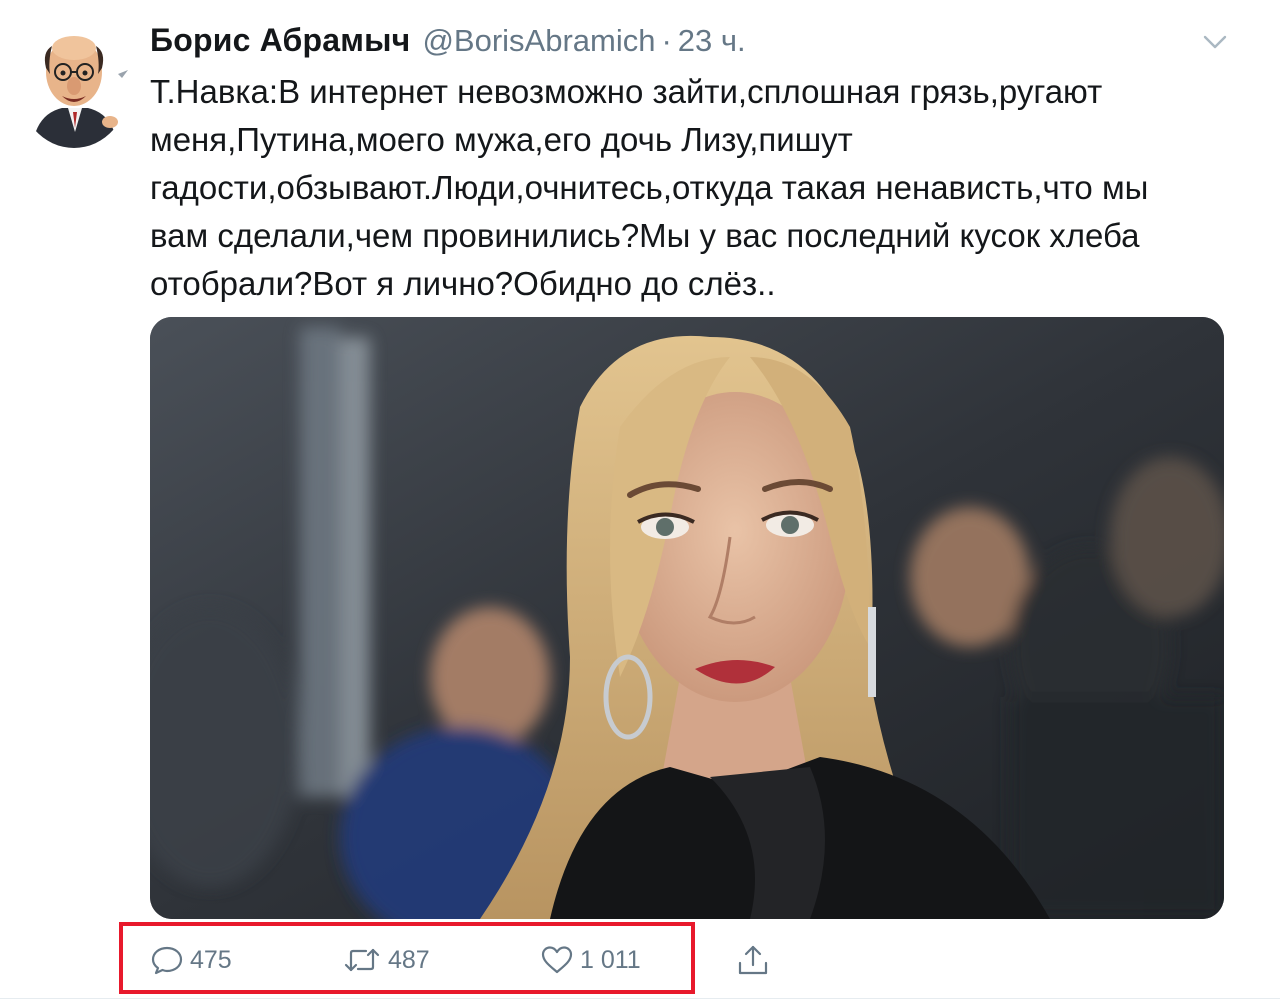 Image resolution: width=1280 pixels, height=1004 pixels. Describe the element at coordinates (362, 960) in the screenshot. I see `retweet-arrows-icon` at that location.